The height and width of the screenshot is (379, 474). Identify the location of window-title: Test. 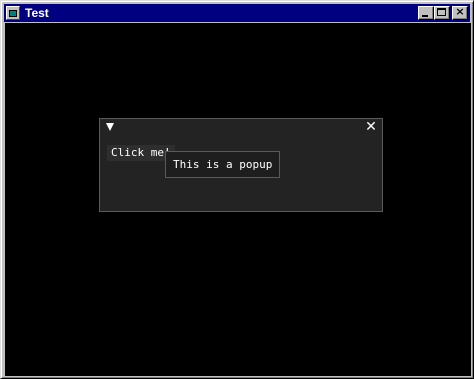
(37, 13).